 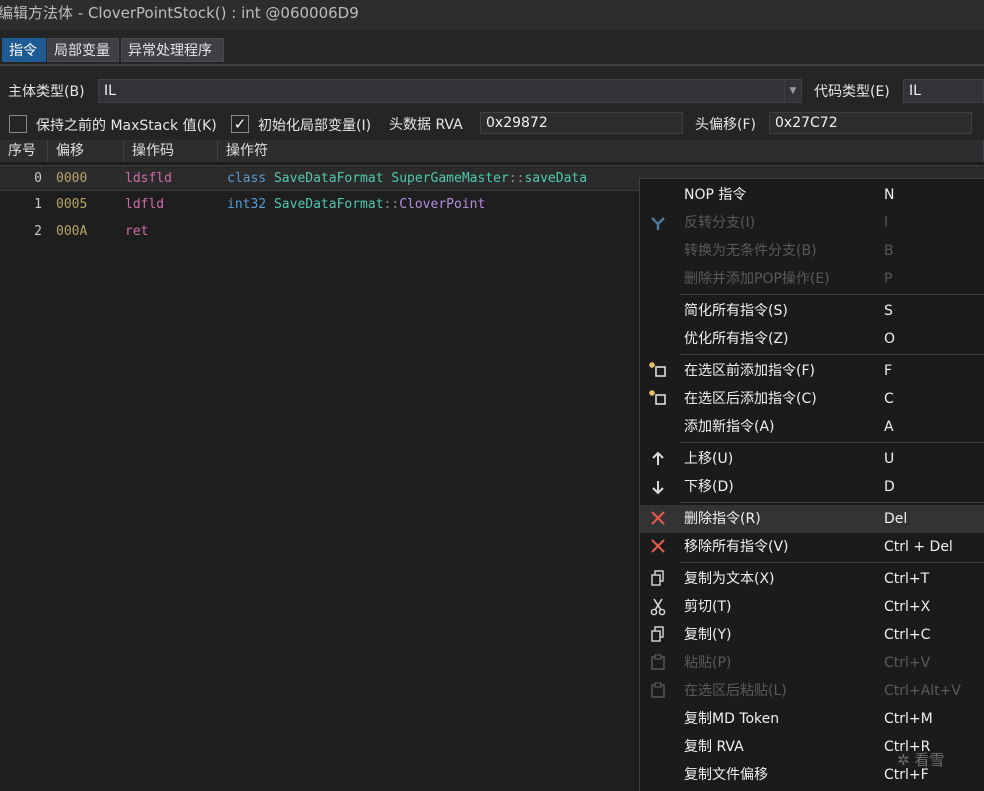 I want to click on watermark-logo-icon: ✲, so click(x=903, y=760).